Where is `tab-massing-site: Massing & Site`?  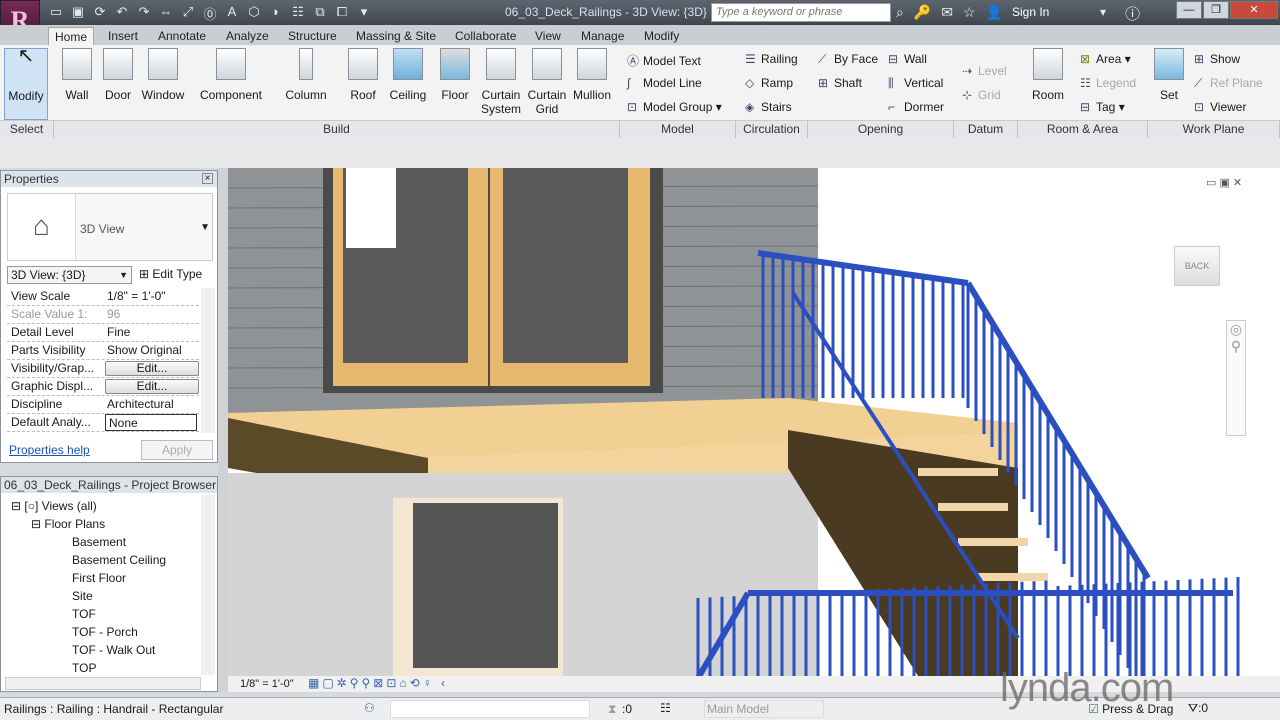
tab-massing-site: Massing & Site is located at coordinates (396, 36).